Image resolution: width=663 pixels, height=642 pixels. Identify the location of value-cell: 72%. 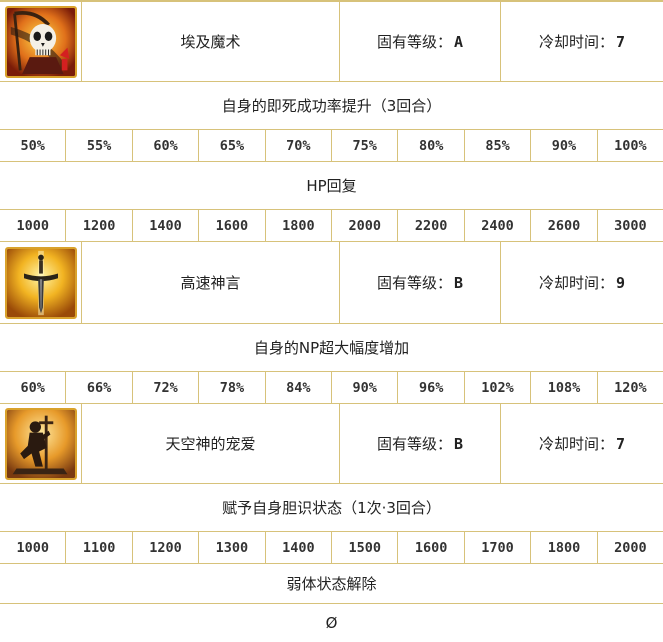
(166, 387).